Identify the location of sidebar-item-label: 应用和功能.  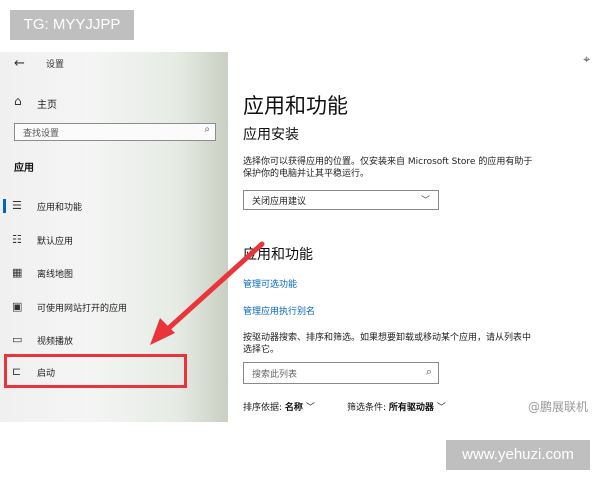
(60, 208).